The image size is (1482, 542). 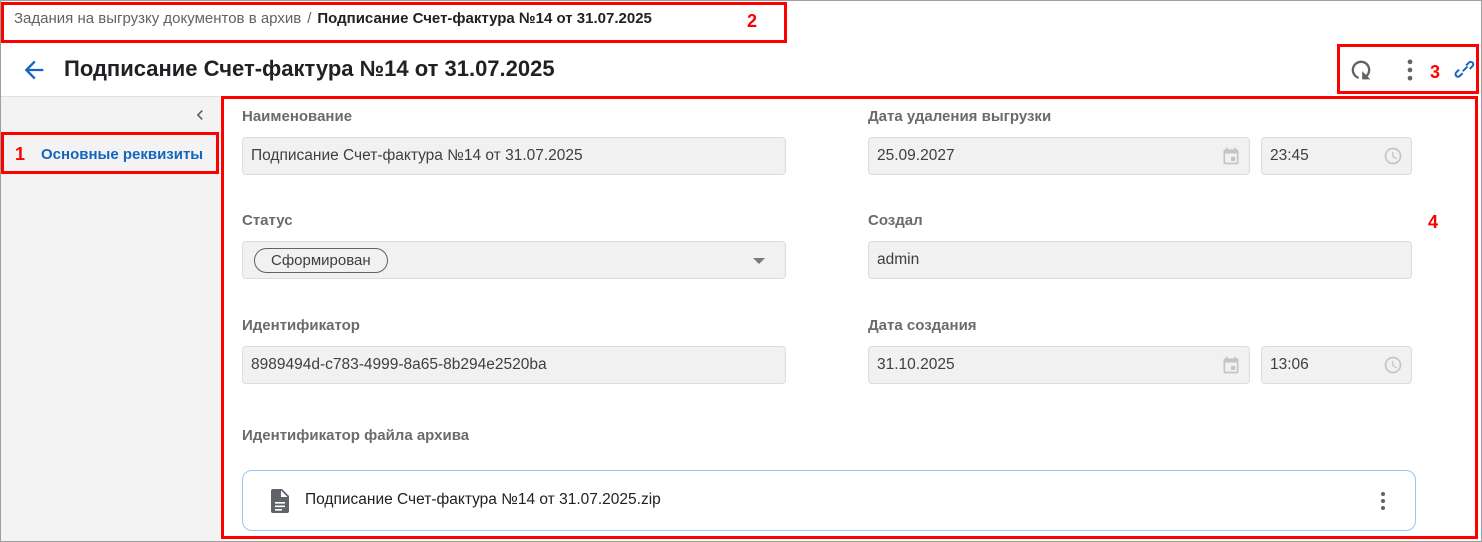 I want to click on delete-date-field: 25.09.2027, so click(x=1059, y=156).